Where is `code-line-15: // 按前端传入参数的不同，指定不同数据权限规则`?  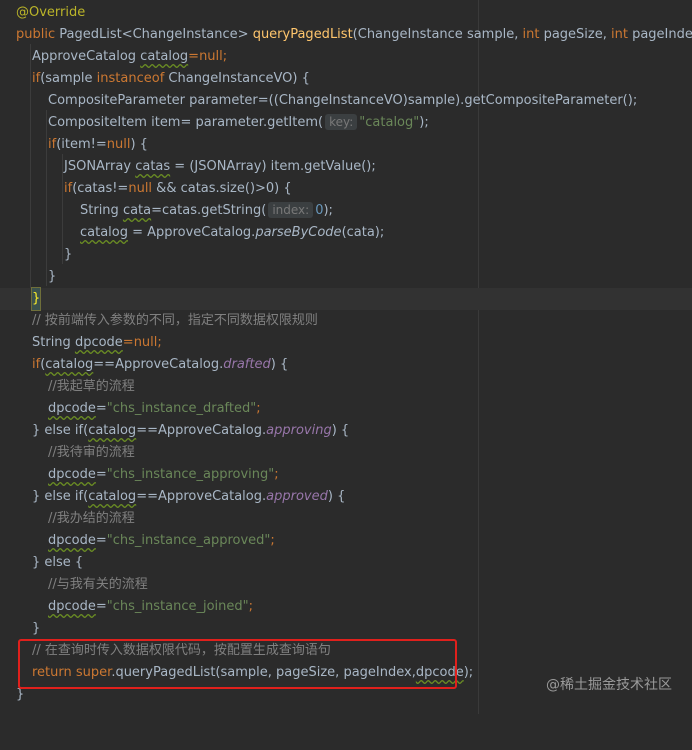
code-line-15: // 按前端传入参数的不同，指定不同数据权限规则 is located at coordinates (346, 321).